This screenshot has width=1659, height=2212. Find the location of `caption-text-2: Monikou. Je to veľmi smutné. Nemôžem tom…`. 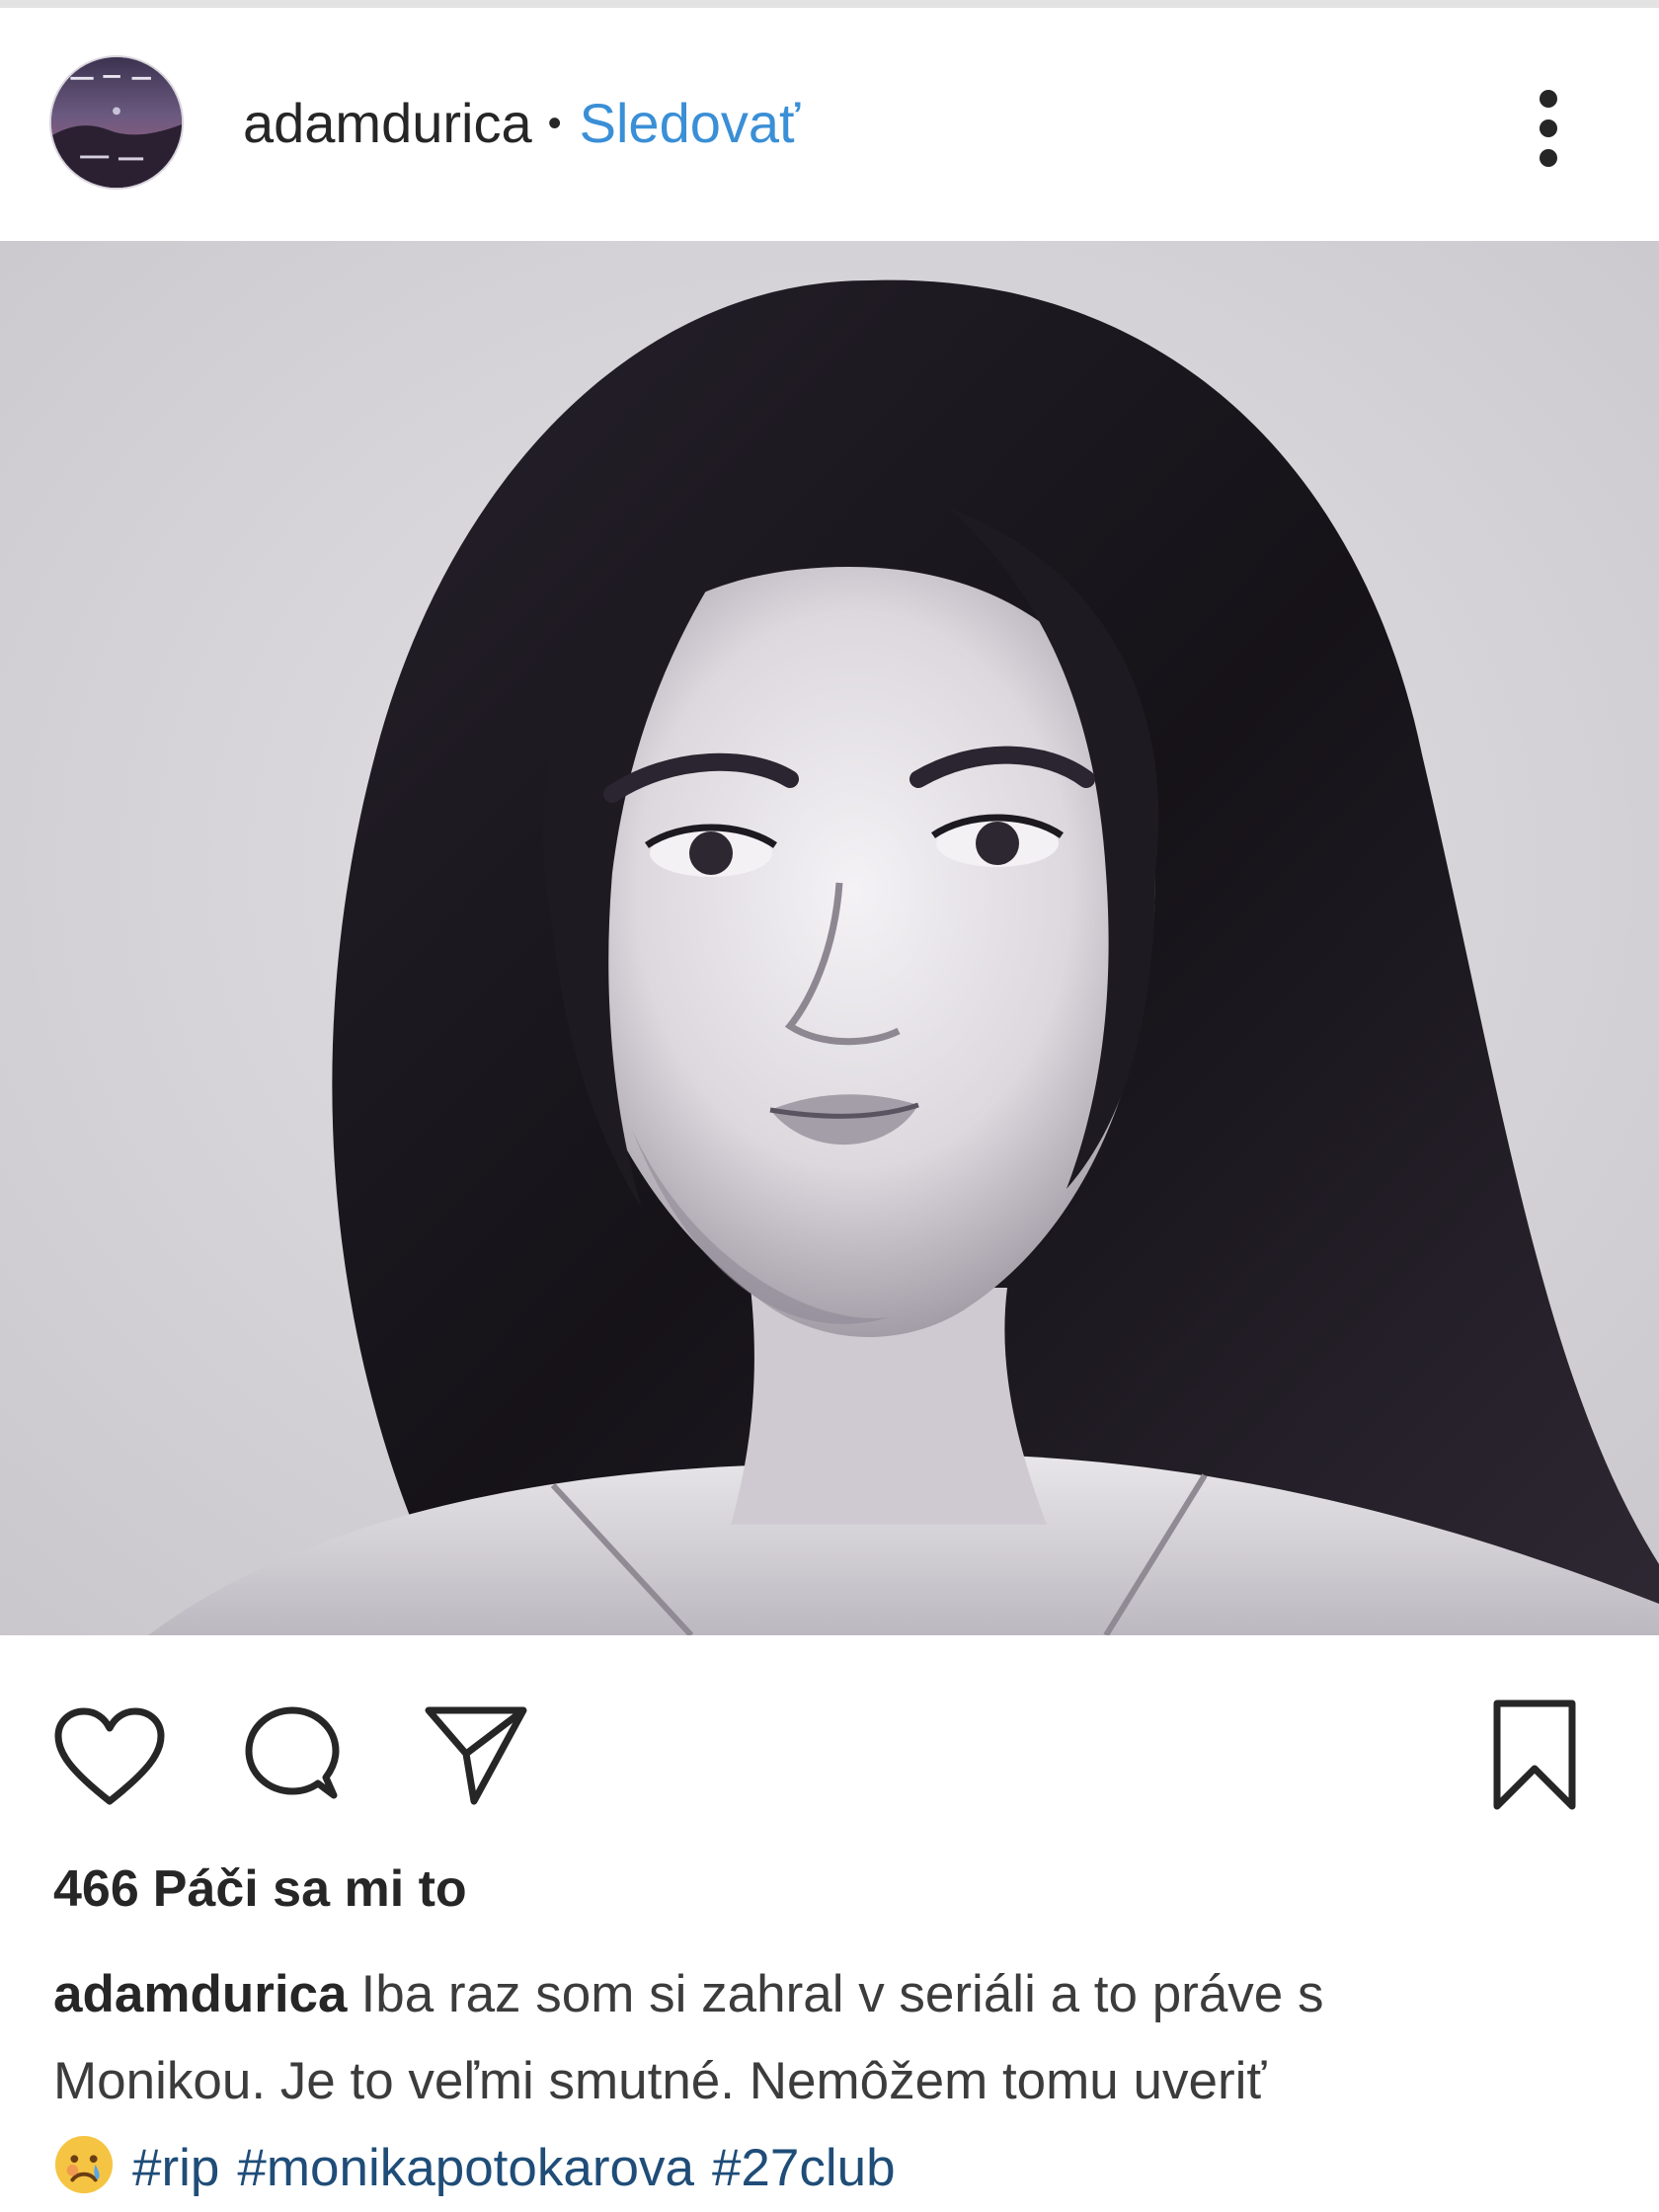

caption-text-2: Monikou. Je to veľmi smutné. Nemôžem tom… is located at coordinates (660, 2081).